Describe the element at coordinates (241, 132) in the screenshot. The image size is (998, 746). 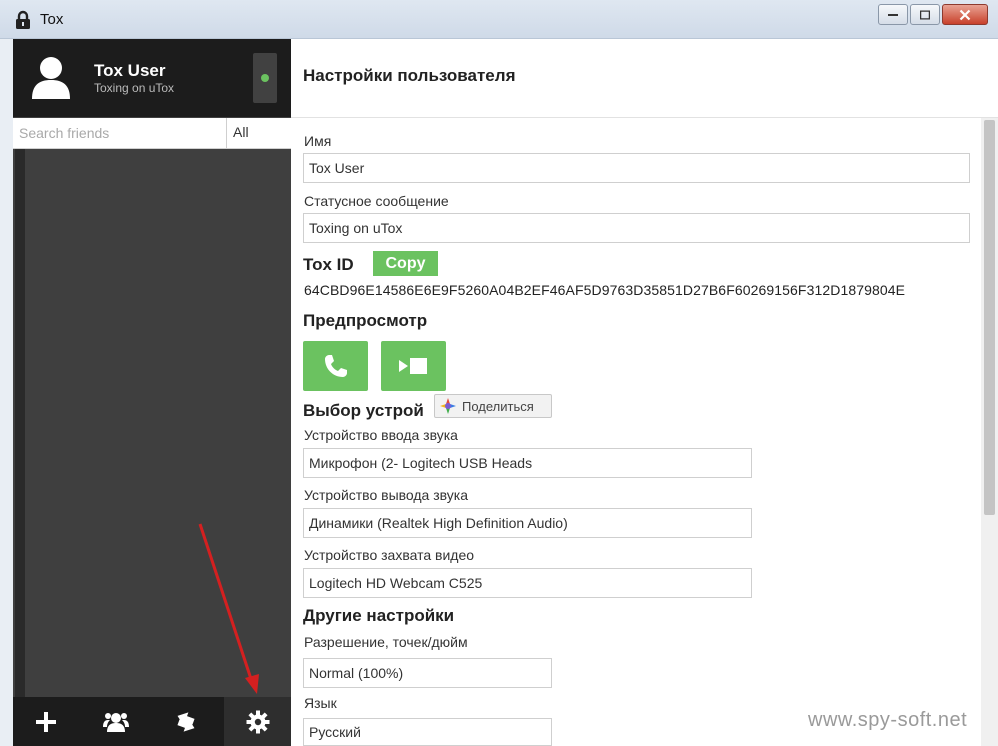
I see `friend-filter-select: All` at that location.